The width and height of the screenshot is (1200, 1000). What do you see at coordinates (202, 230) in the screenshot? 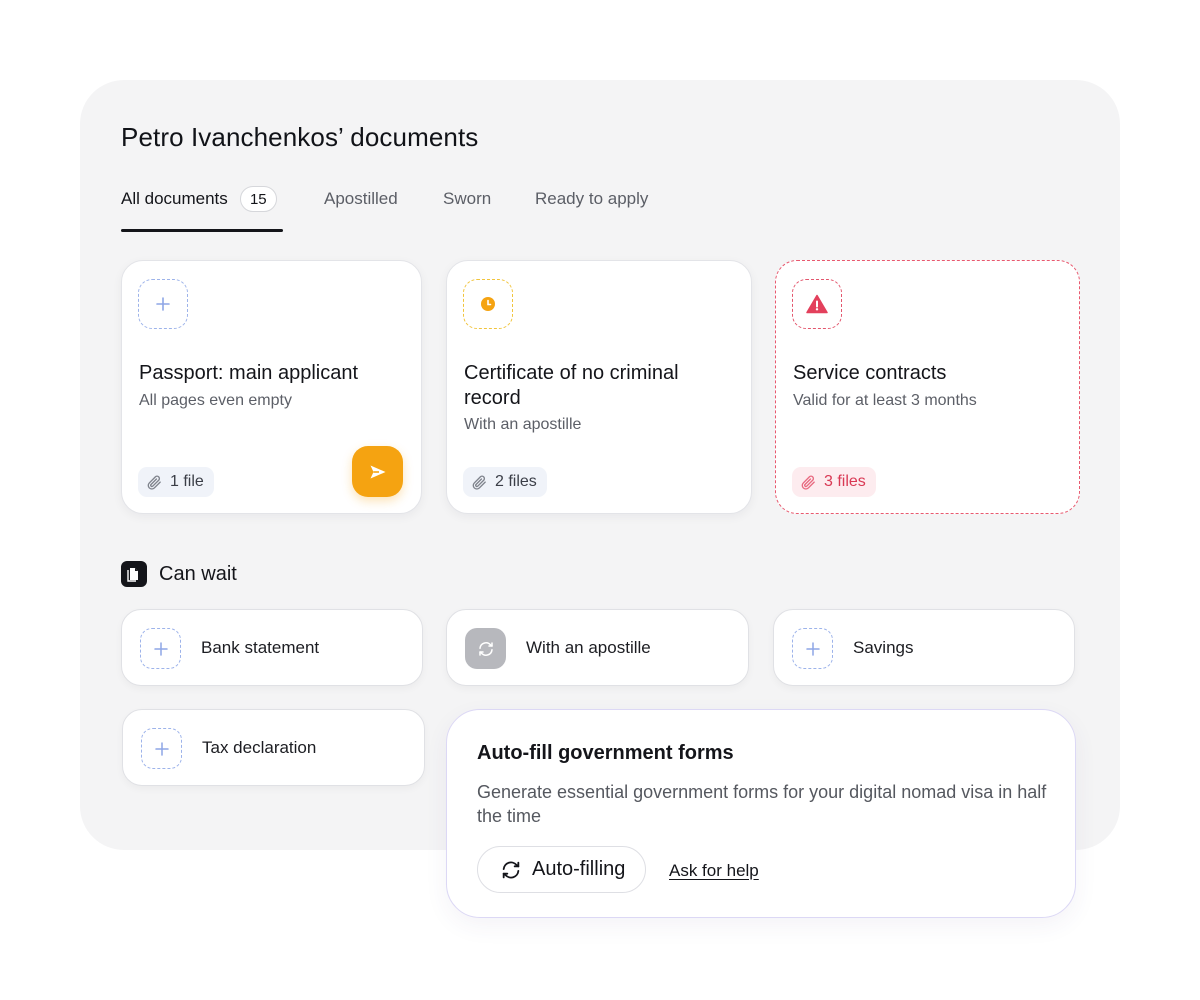
I see `active-tab-indicator` at bounding box center [202, 230].